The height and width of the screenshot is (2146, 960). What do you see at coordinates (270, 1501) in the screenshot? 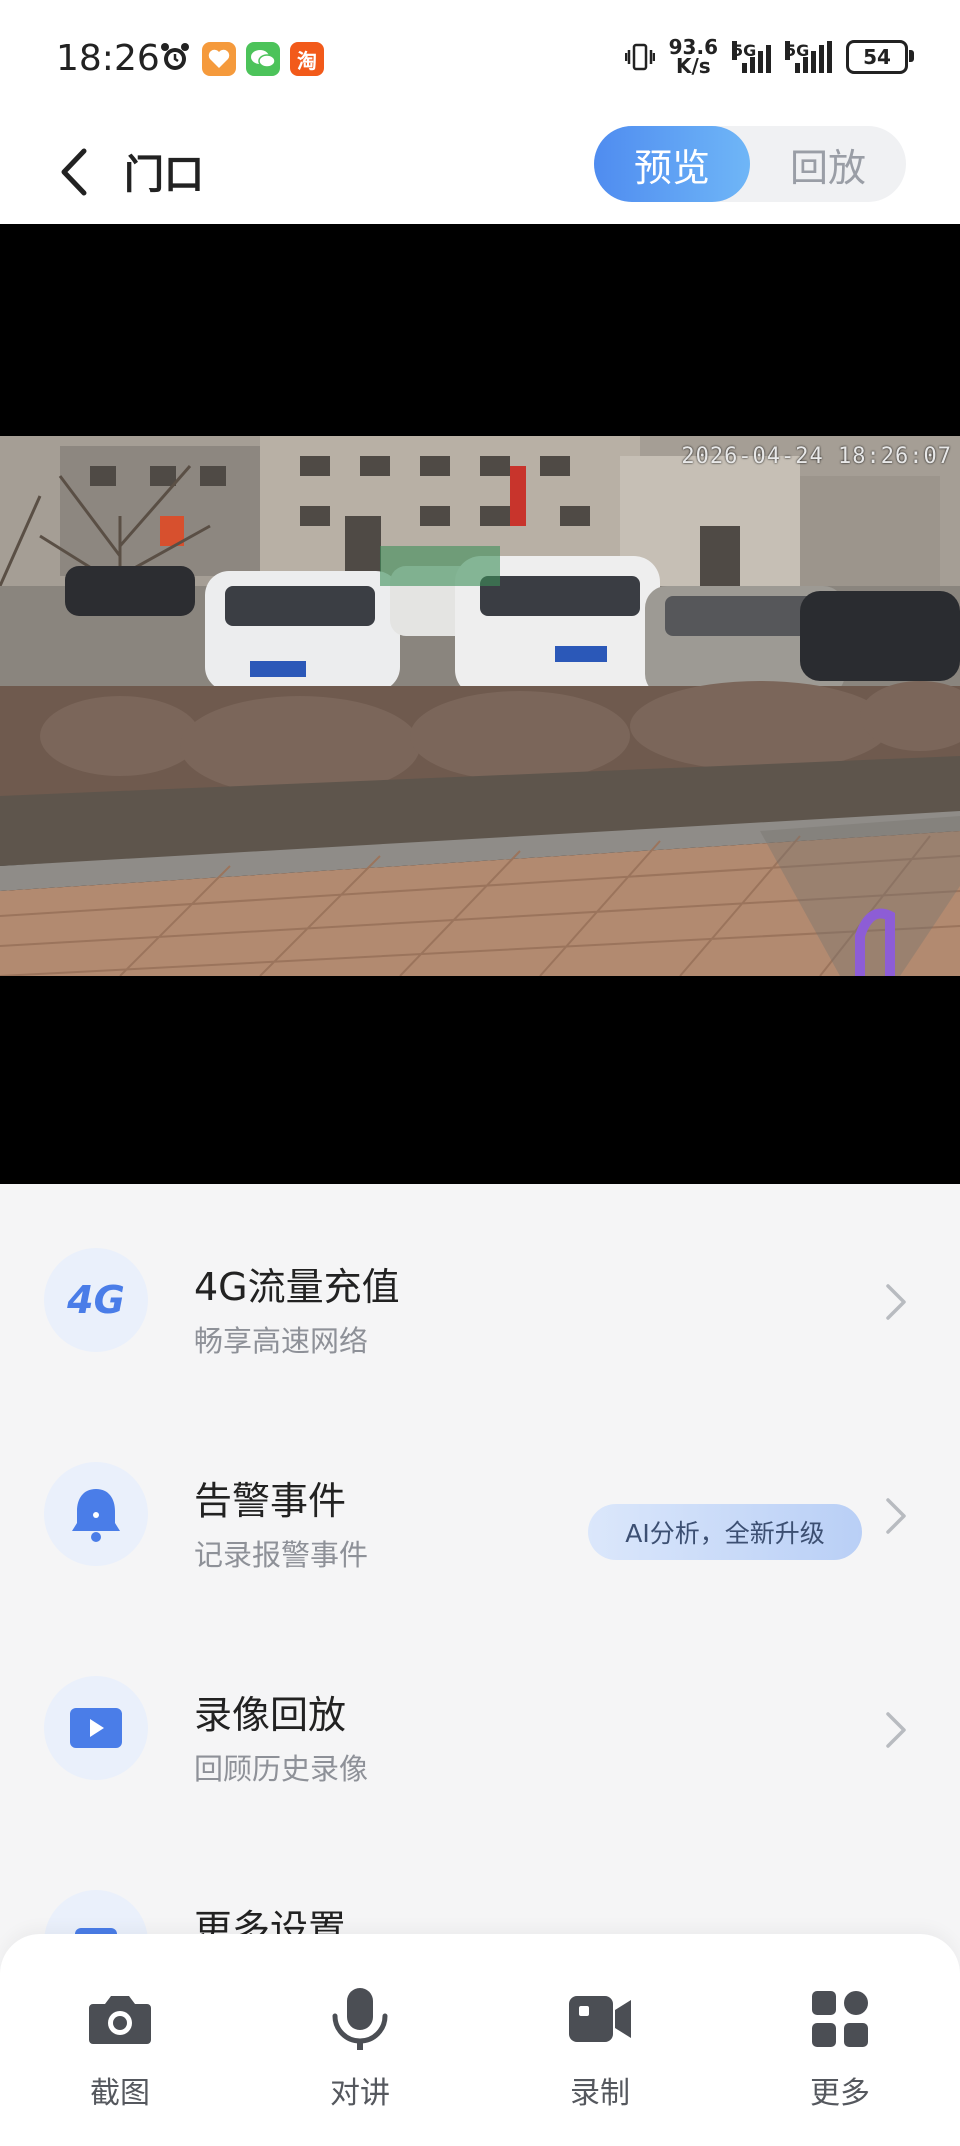
I see `list-item-title: 告警事件` at bounding box center [270, 1501].